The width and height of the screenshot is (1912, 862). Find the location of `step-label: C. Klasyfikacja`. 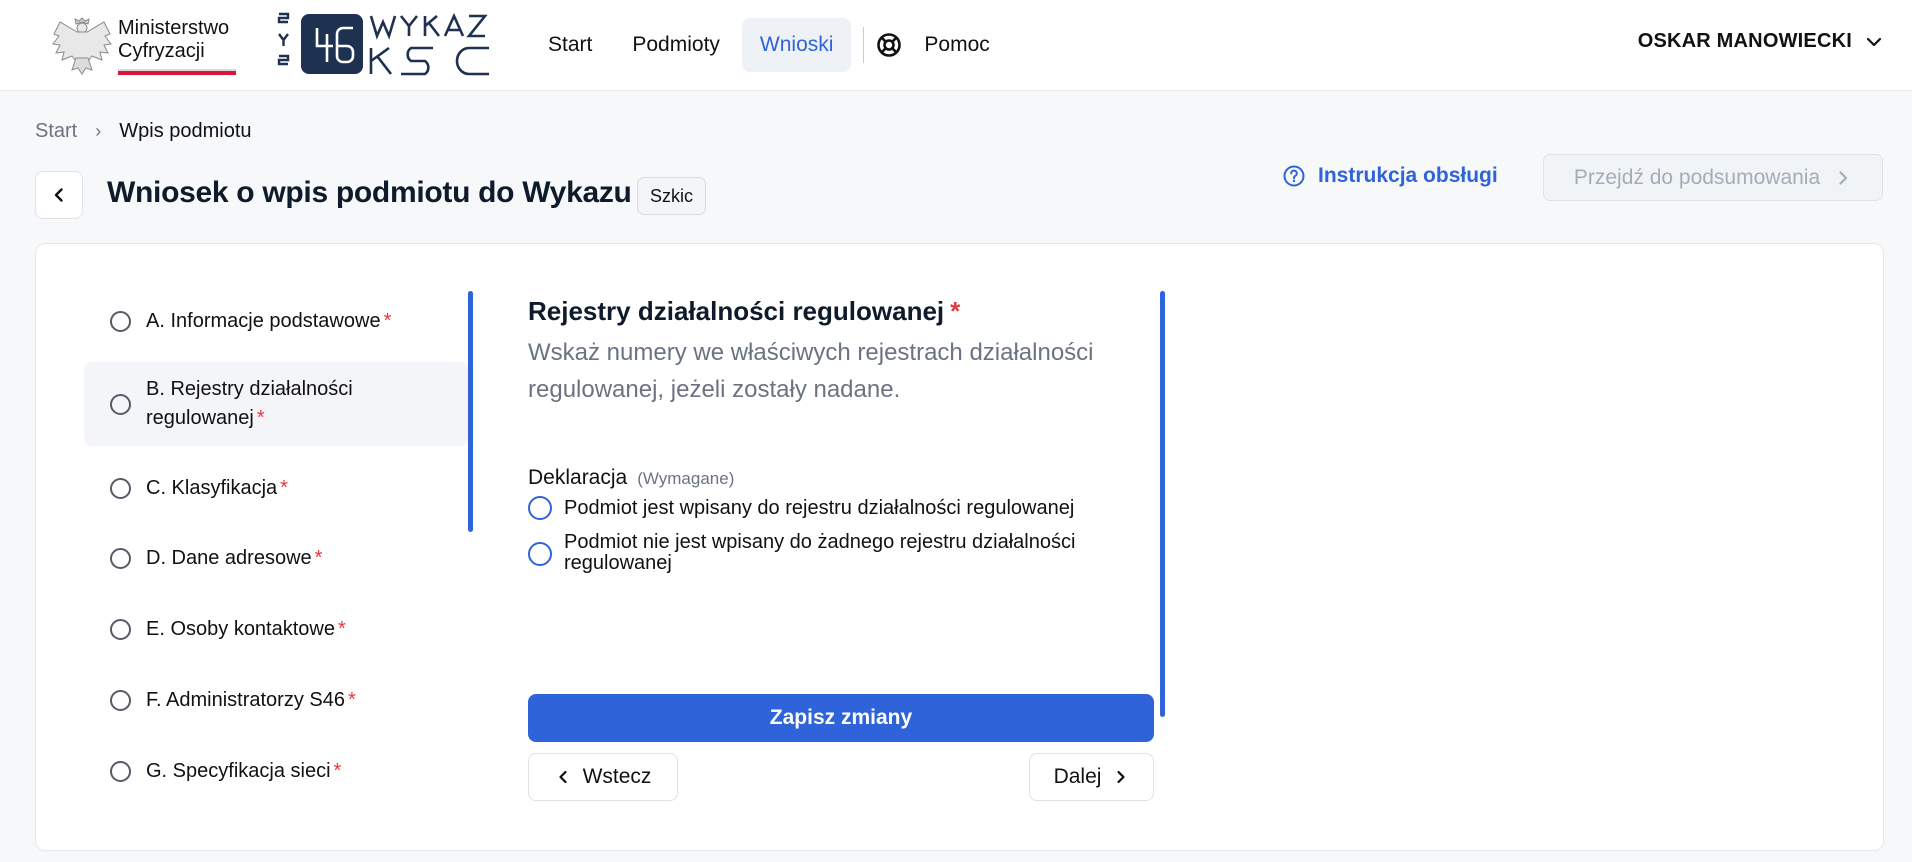

step-label: C. Klasyfikacja is located at coordinates (212, 487).